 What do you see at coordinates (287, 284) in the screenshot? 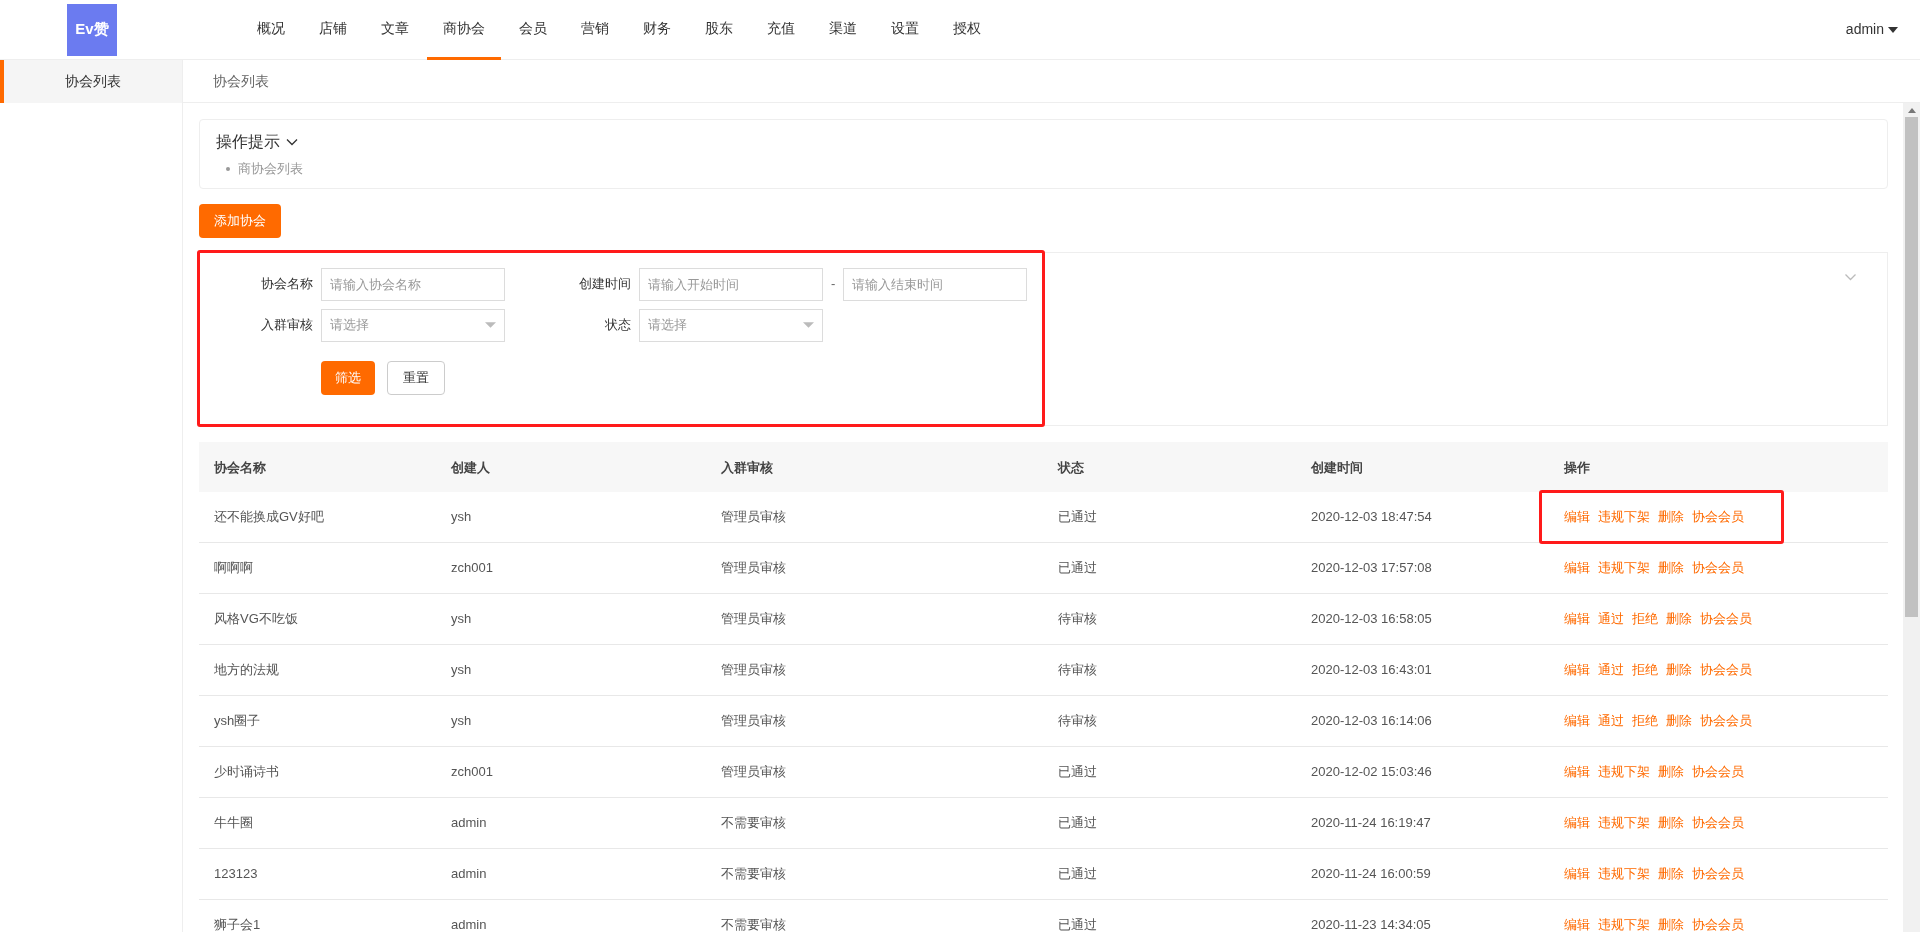
I see `field-label: 协会名称` at bounding box center [287, 284].